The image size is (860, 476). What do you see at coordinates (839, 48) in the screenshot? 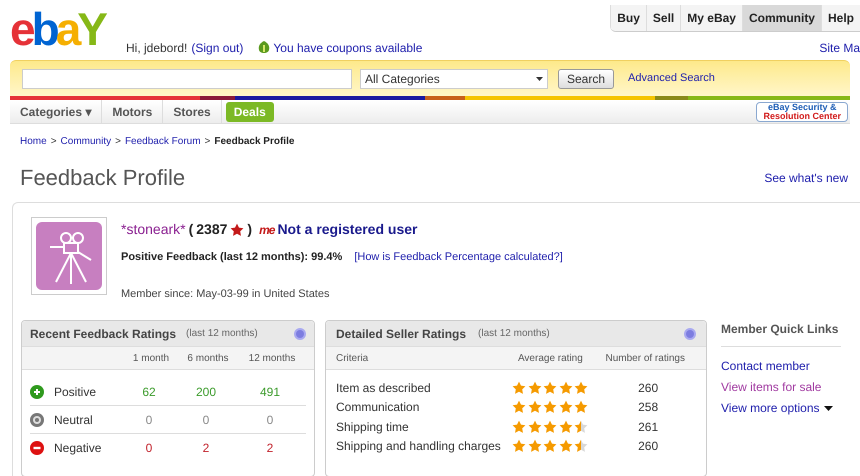
I see `site-map-link: Site Ma` at bounding box center [839, 48].